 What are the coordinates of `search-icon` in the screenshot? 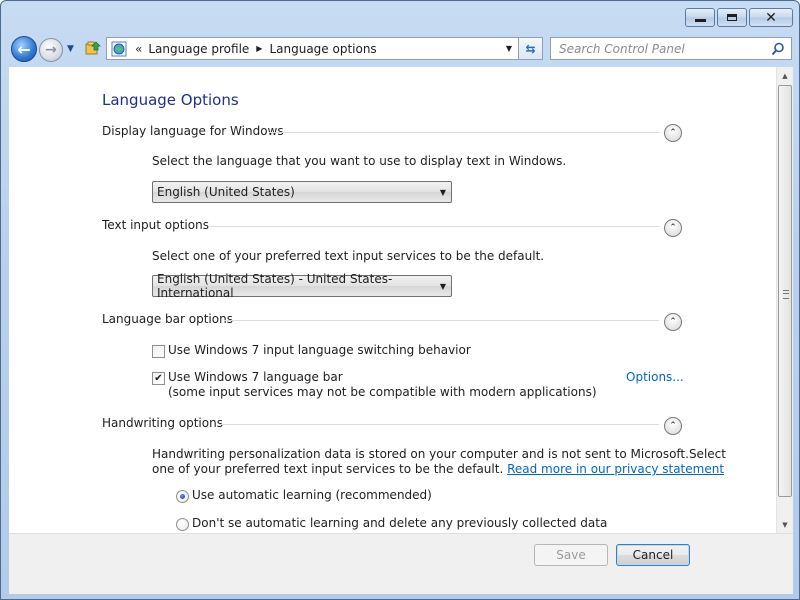 It's located at (778, 49).